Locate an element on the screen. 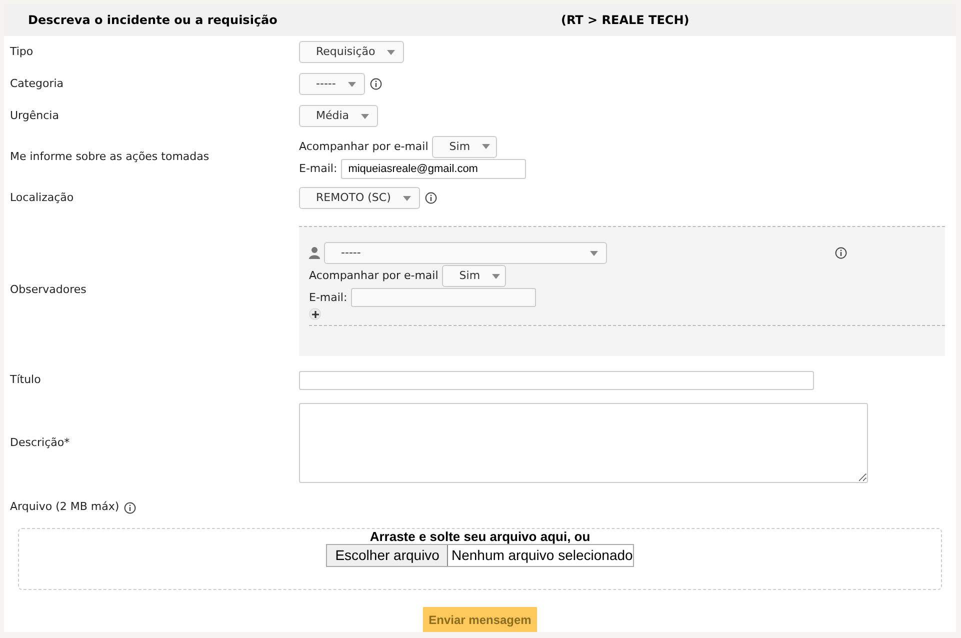 The height and width of the screenshot is (638, 961). user-icon is located at coordinates (314, 253).